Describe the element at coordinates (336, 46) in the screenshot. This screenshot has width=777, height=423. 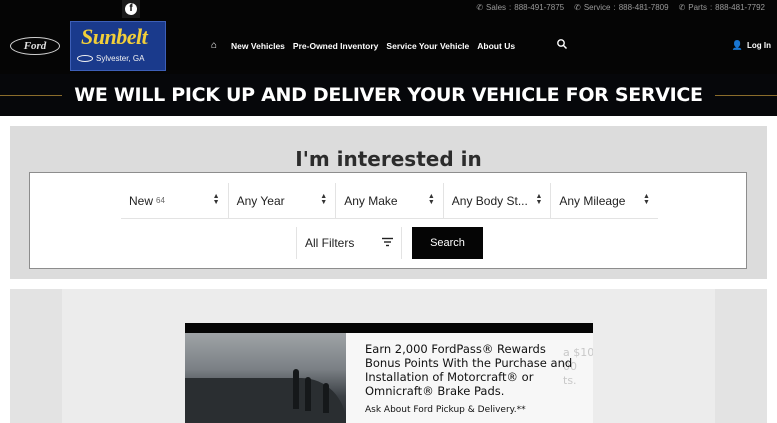
I see `nav-pre-owned: Pre-Owned Inventory` at that location.